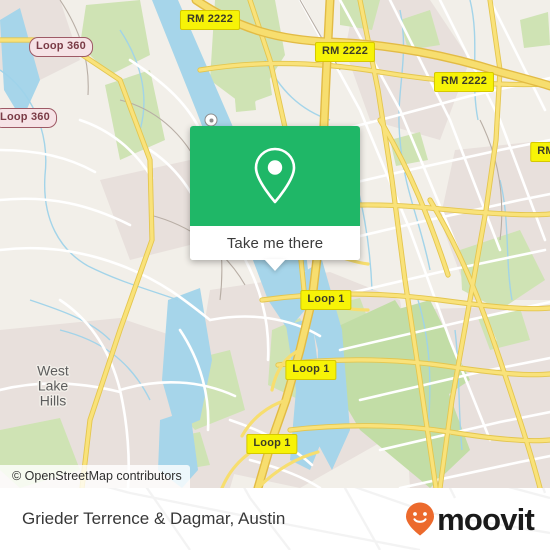 The height and width of the screenshot is (550, 550). I want to click on location-callout-card: Take me there, so click(275, 198).